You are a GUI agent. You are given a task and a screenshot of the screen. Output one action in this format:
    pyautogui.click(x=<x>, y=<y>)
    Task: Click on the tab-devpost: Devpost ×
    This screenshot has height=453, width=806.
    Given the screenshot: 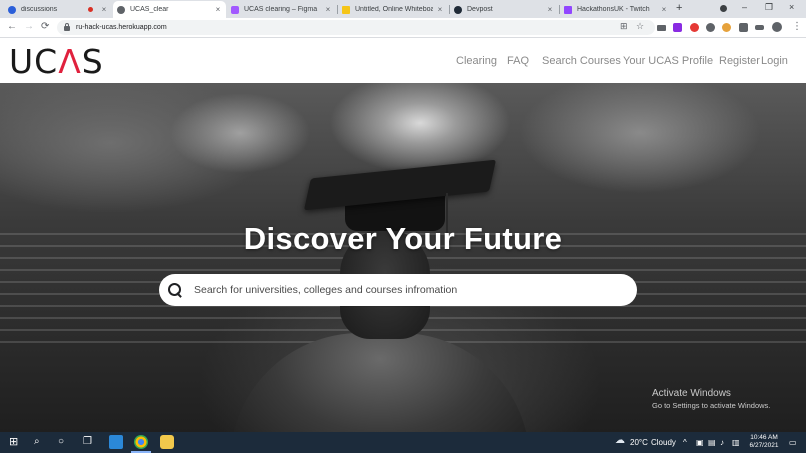 What is the action you would take?
    pyautogui.click(x=504, y=9)
    